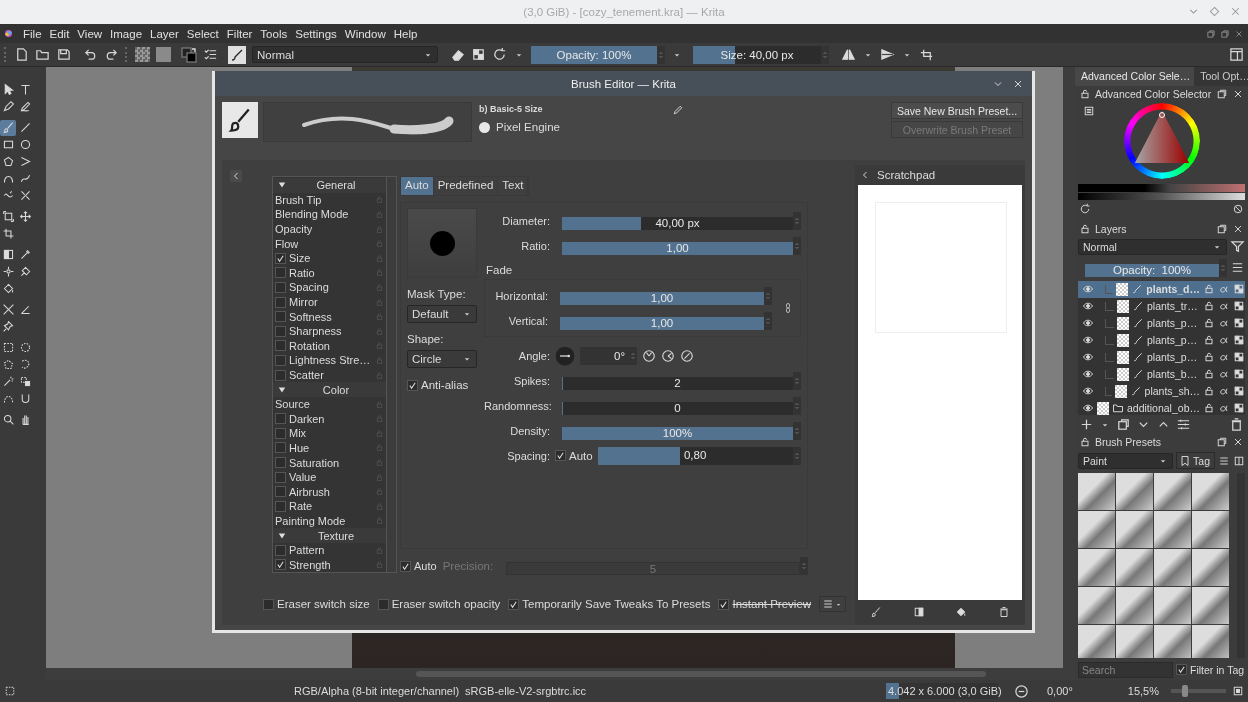 This screenshot has height=702, width=1248. I want to click on workspace-layout-icon, so click(1236, 54).